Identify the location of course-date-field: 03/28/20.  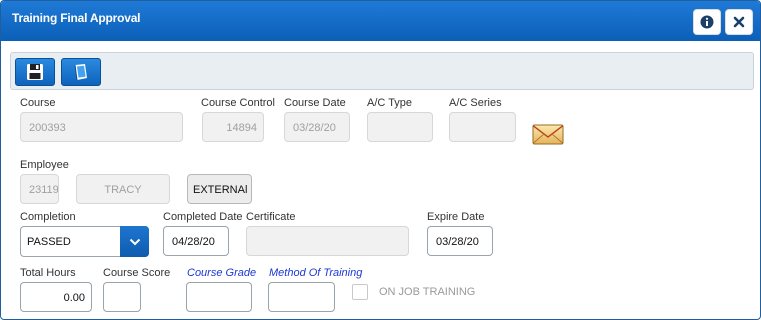
(317, 127).